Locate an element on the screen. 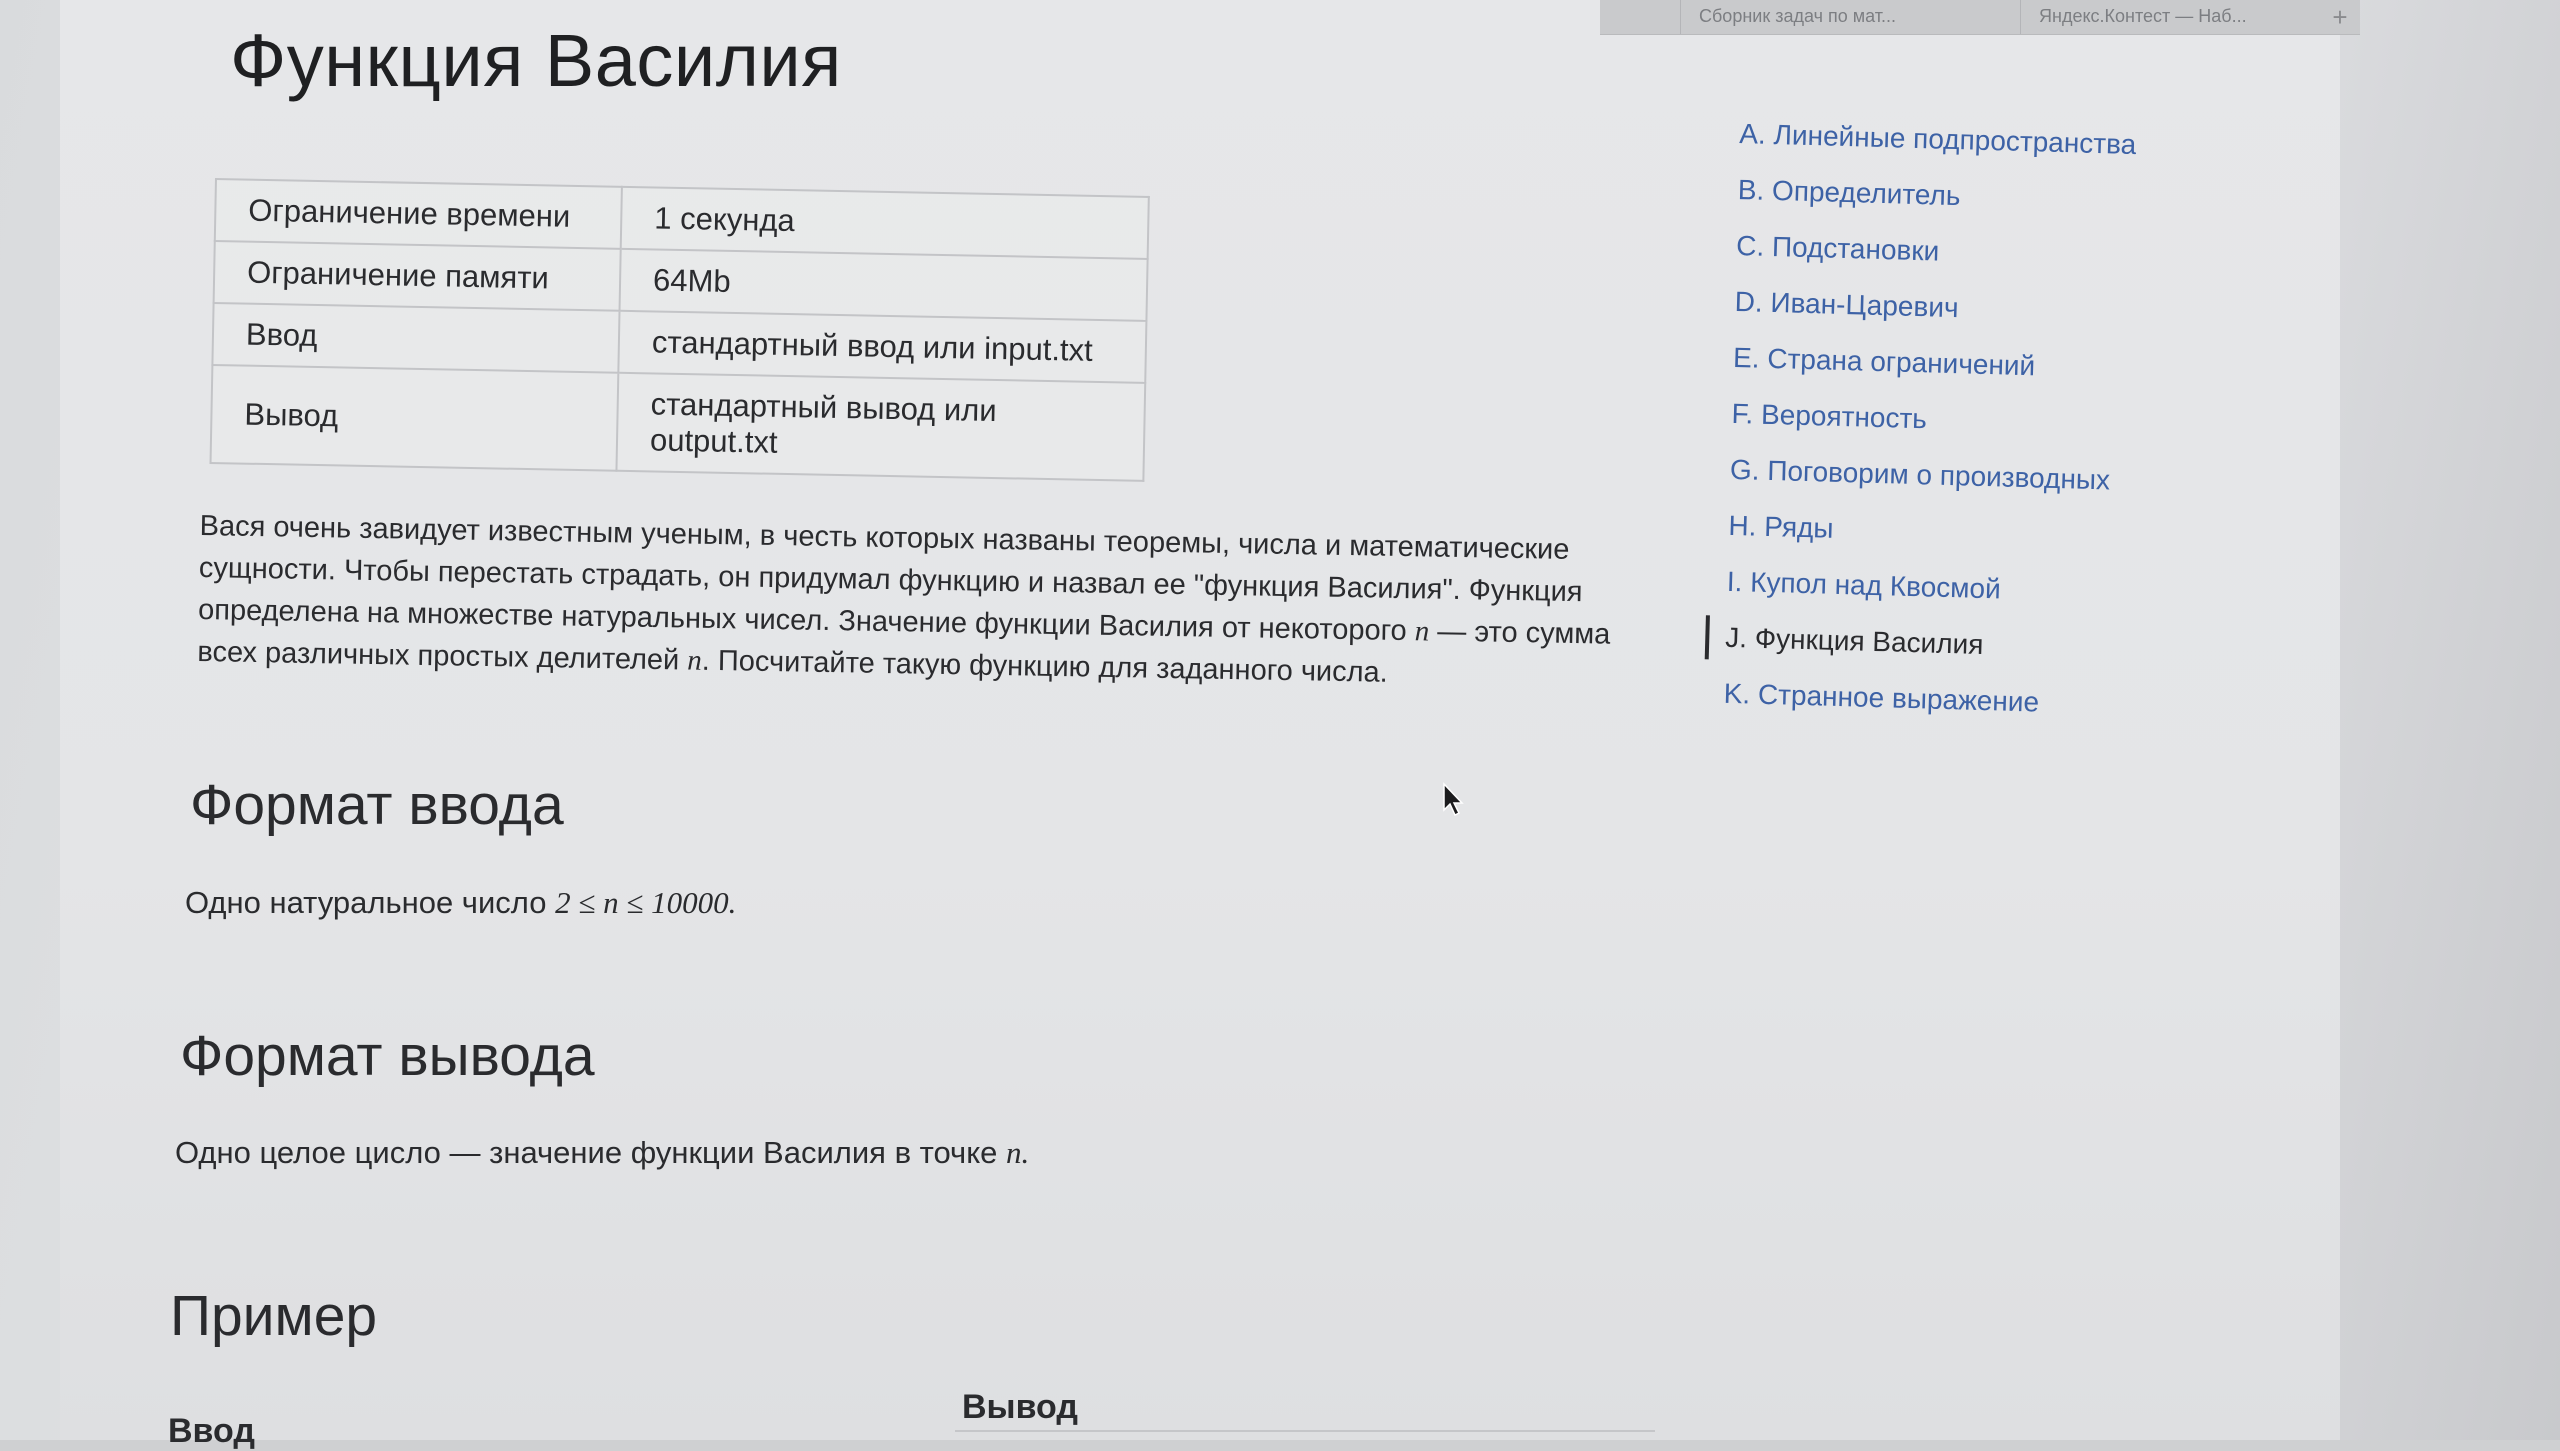 The width and height of the screenshot is (2560, 1451). output-format-heading: Формат вывода is located at coordinates (387, 1056).